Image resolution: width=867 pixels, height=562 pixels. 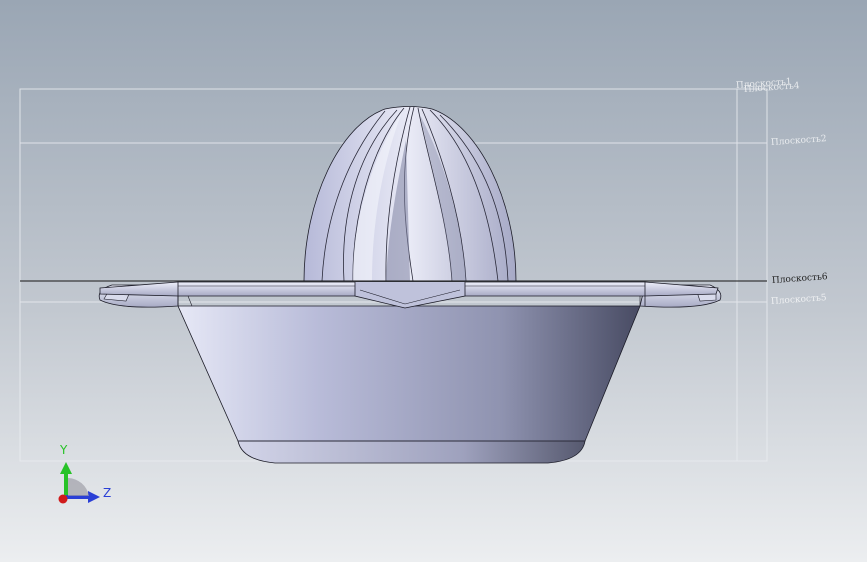 I want to click on juicer-bowl, so click(x=409, y=373).